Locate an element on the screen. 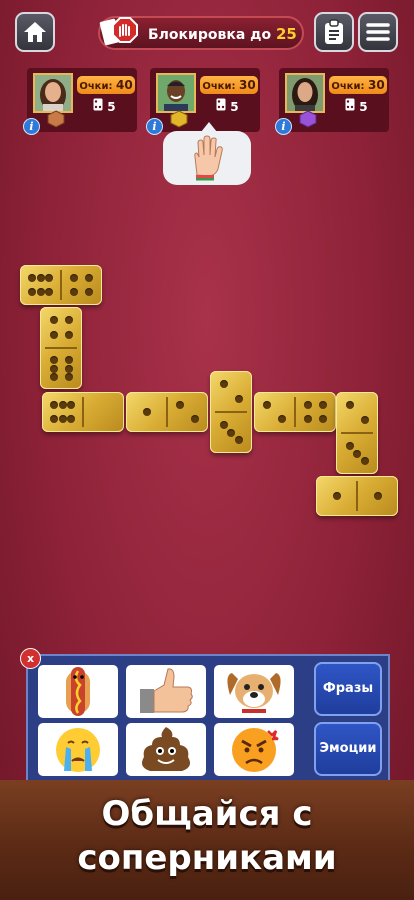 This screenshot has width=414, height=900. emotions-button: Эмоции is located at coordinates (348, 749).